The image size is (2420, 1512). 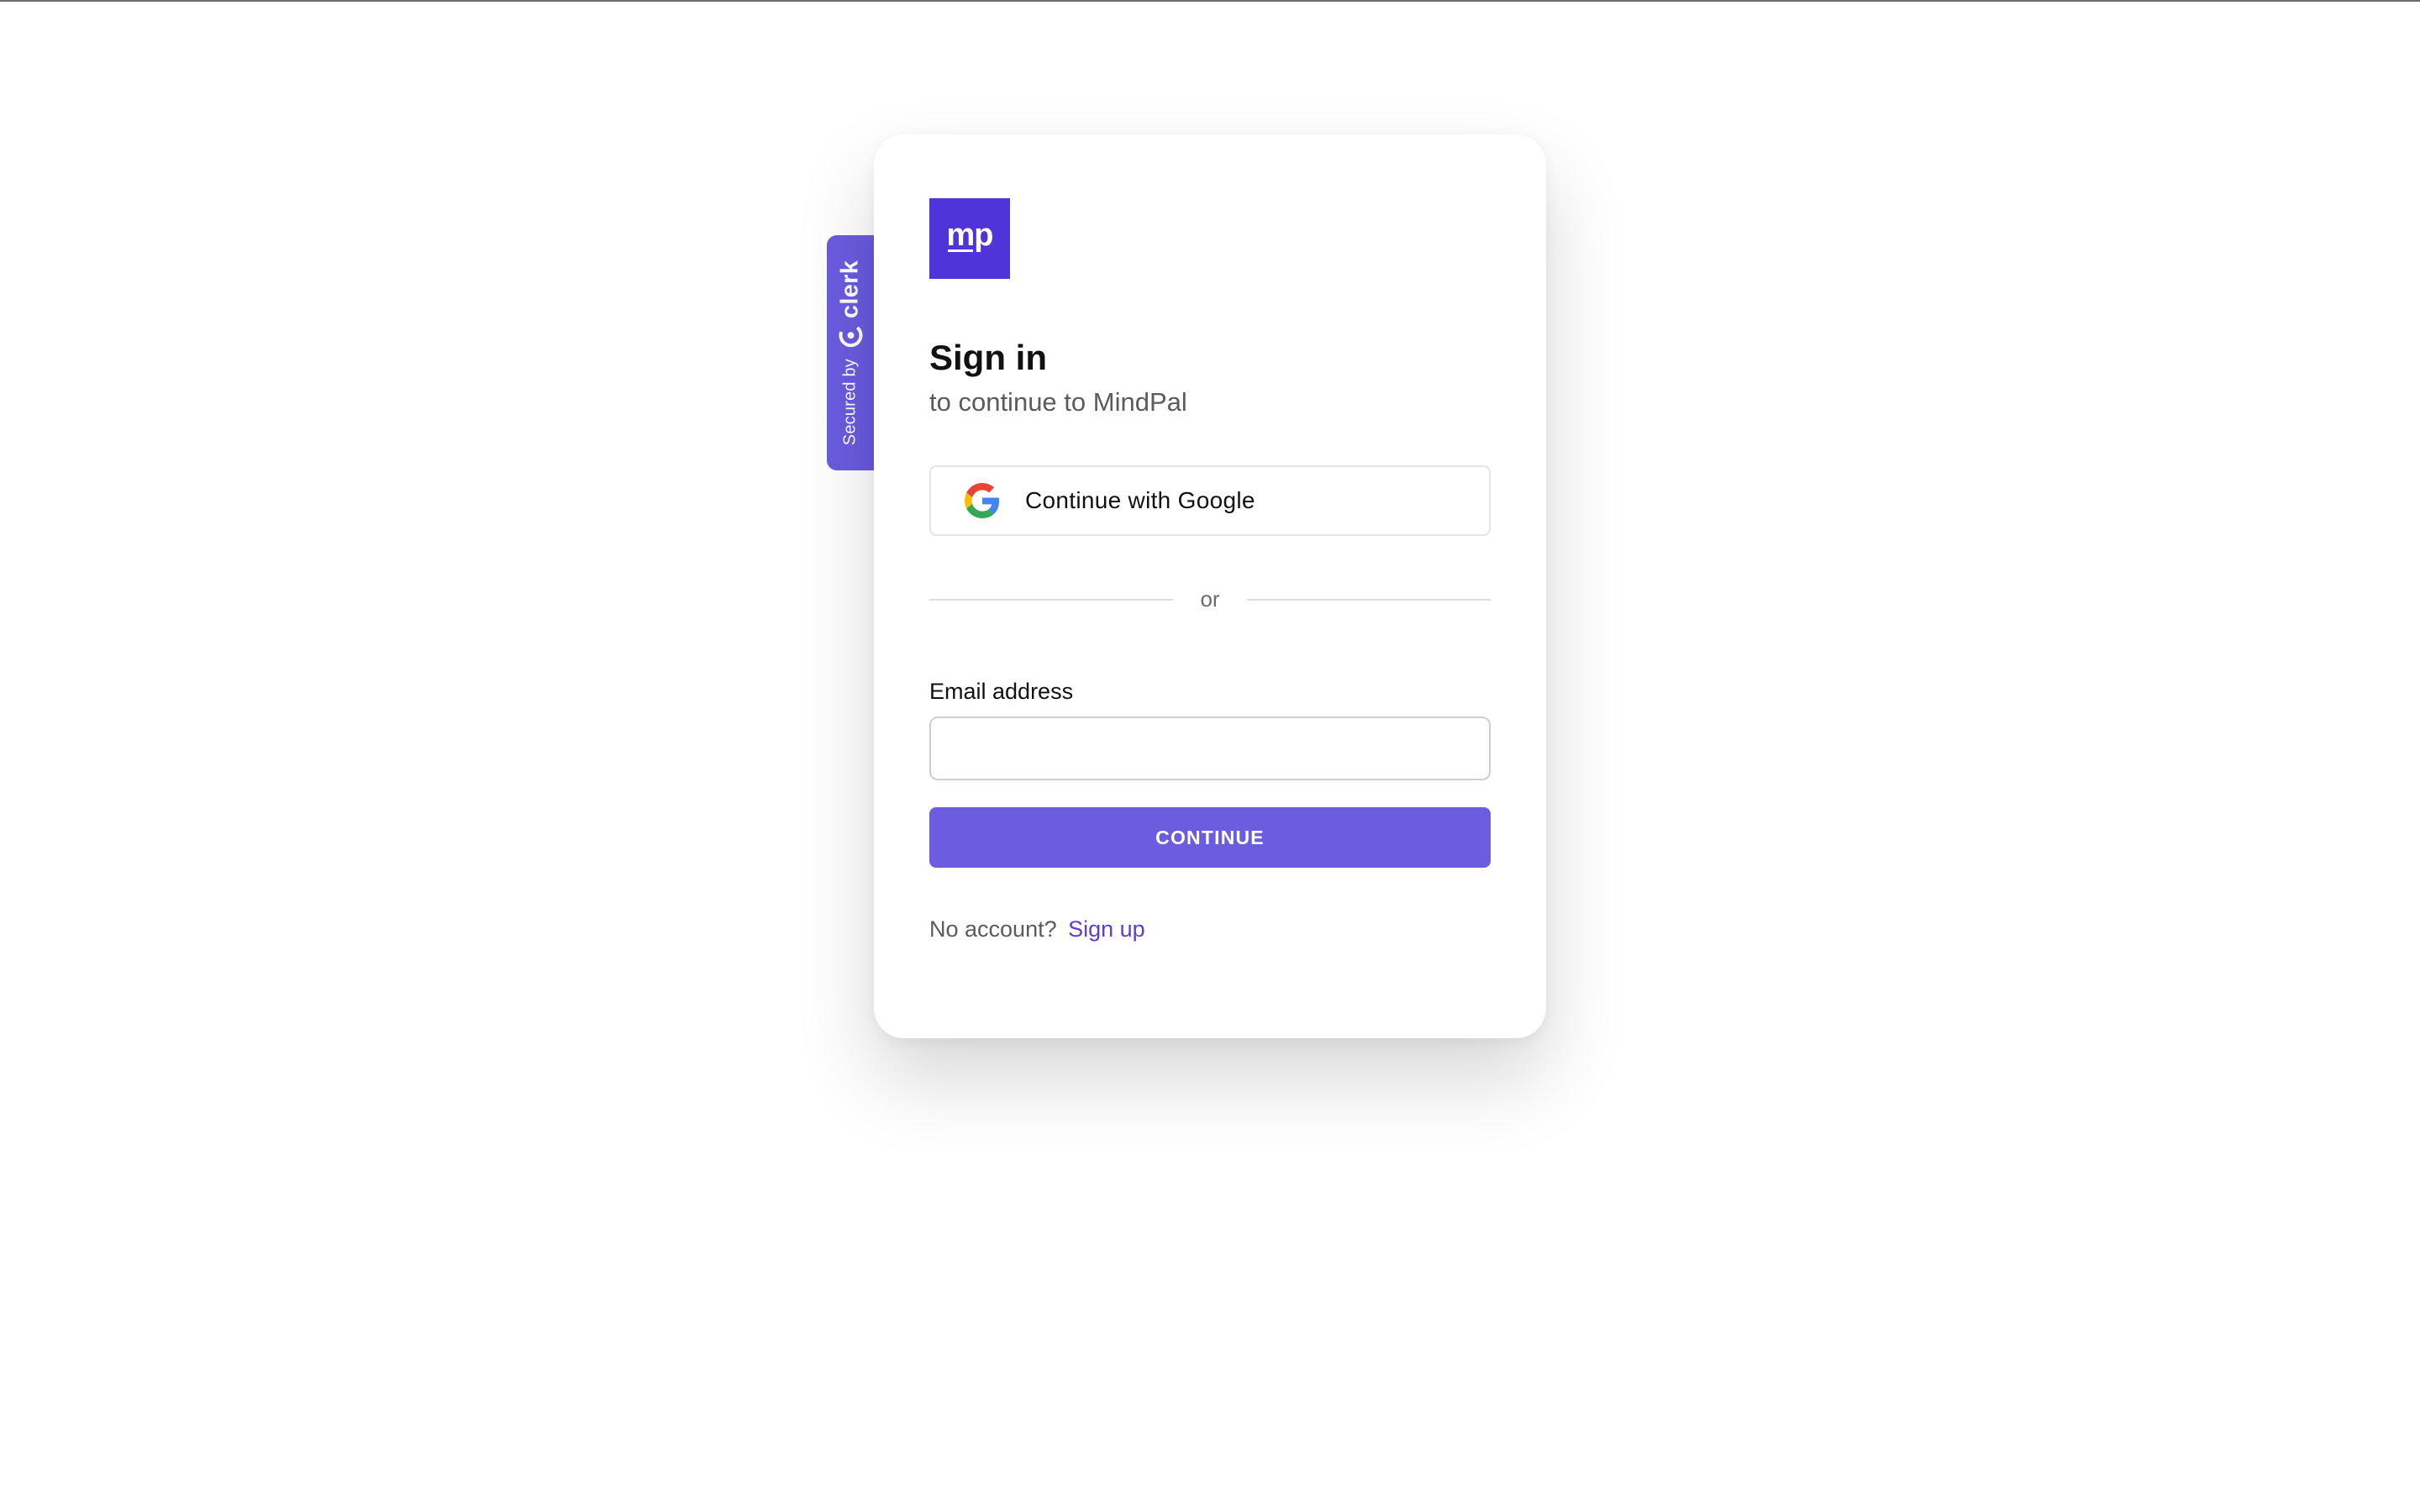 I want to click on email-input, so click(x=1210, y=748).